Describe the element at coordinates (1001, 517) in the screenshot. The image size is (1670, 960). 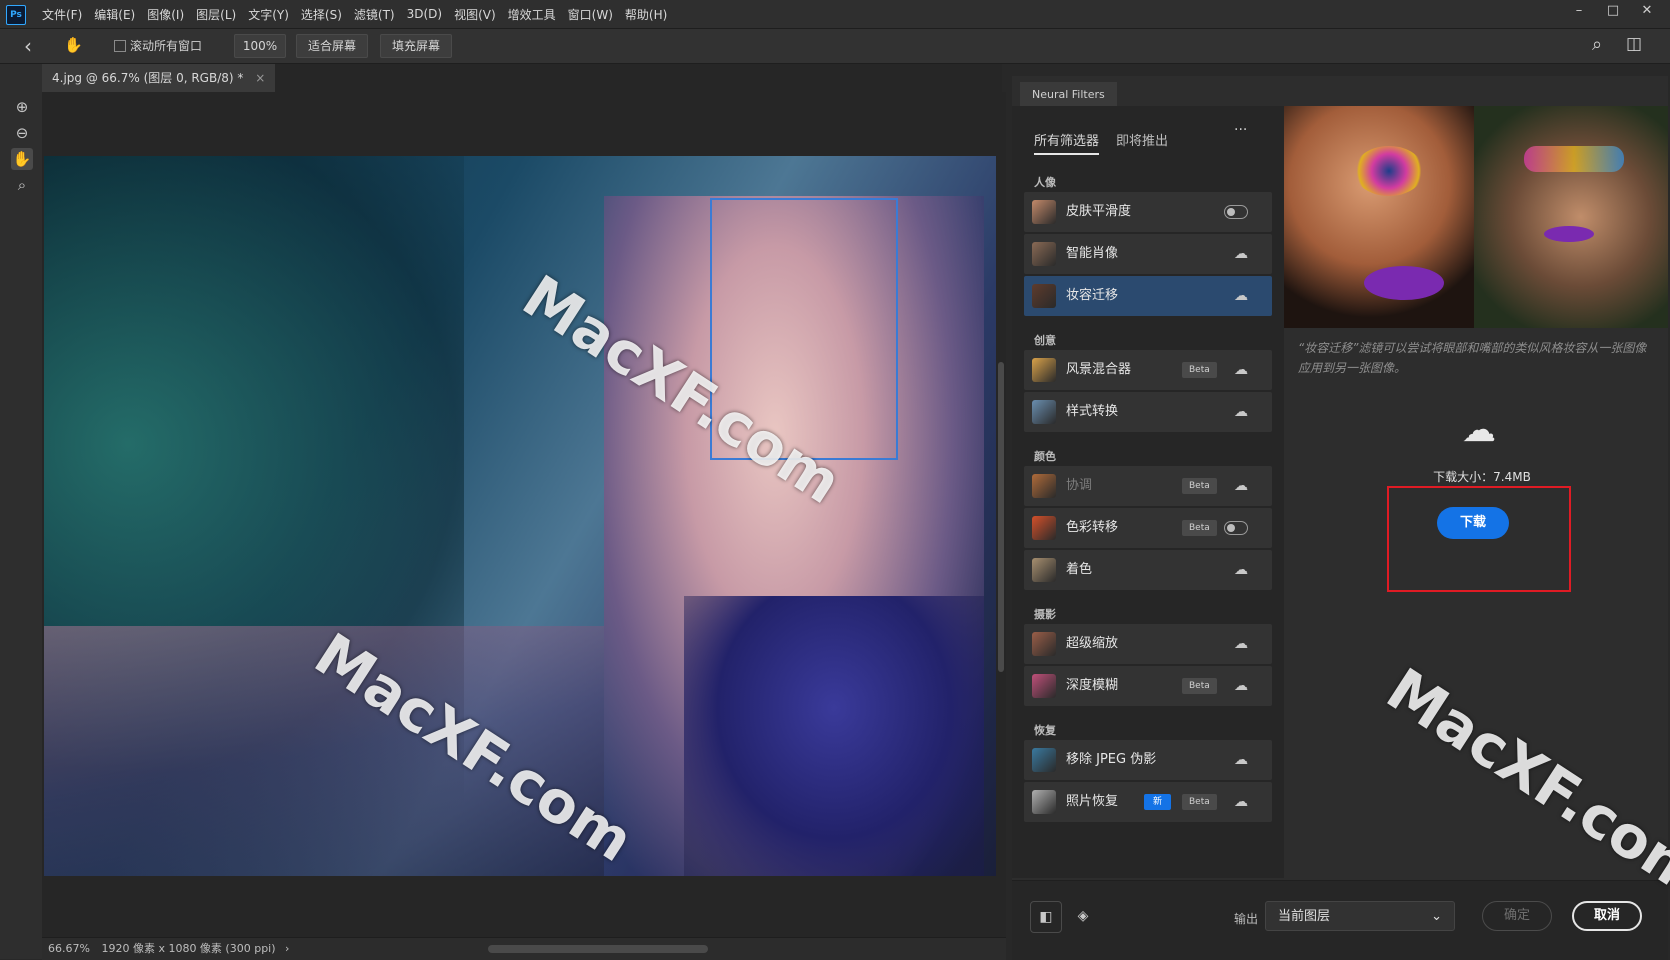
I see `vertical-scroll-thumb` at that location.